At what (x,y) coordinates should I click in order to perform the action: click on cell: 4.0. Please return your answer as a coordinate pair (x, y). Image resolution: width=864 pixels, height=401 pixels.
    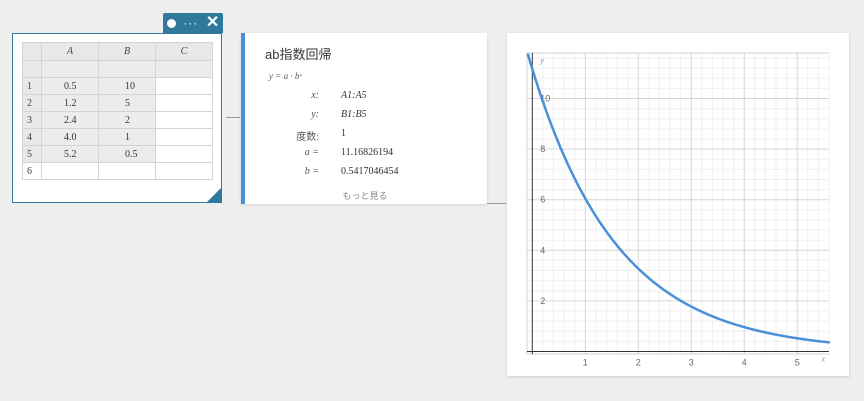
    Looking at the image, I should click on (70, 137).